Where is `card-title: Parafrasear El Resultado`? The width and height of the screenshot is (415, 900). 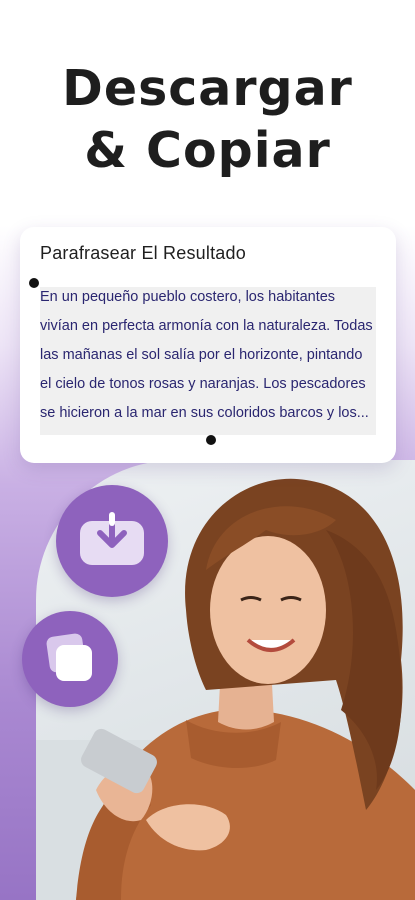 card-title: Parafrasear El Resultado is located at coordinates (143, 253).